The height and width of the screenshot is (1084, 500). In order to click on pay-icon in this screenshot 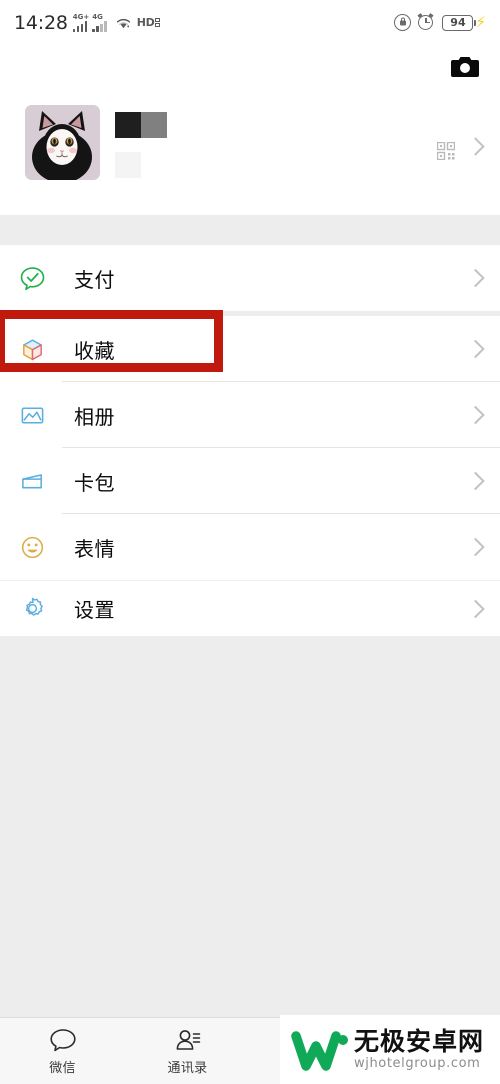, I will do `click(32, 278)`.